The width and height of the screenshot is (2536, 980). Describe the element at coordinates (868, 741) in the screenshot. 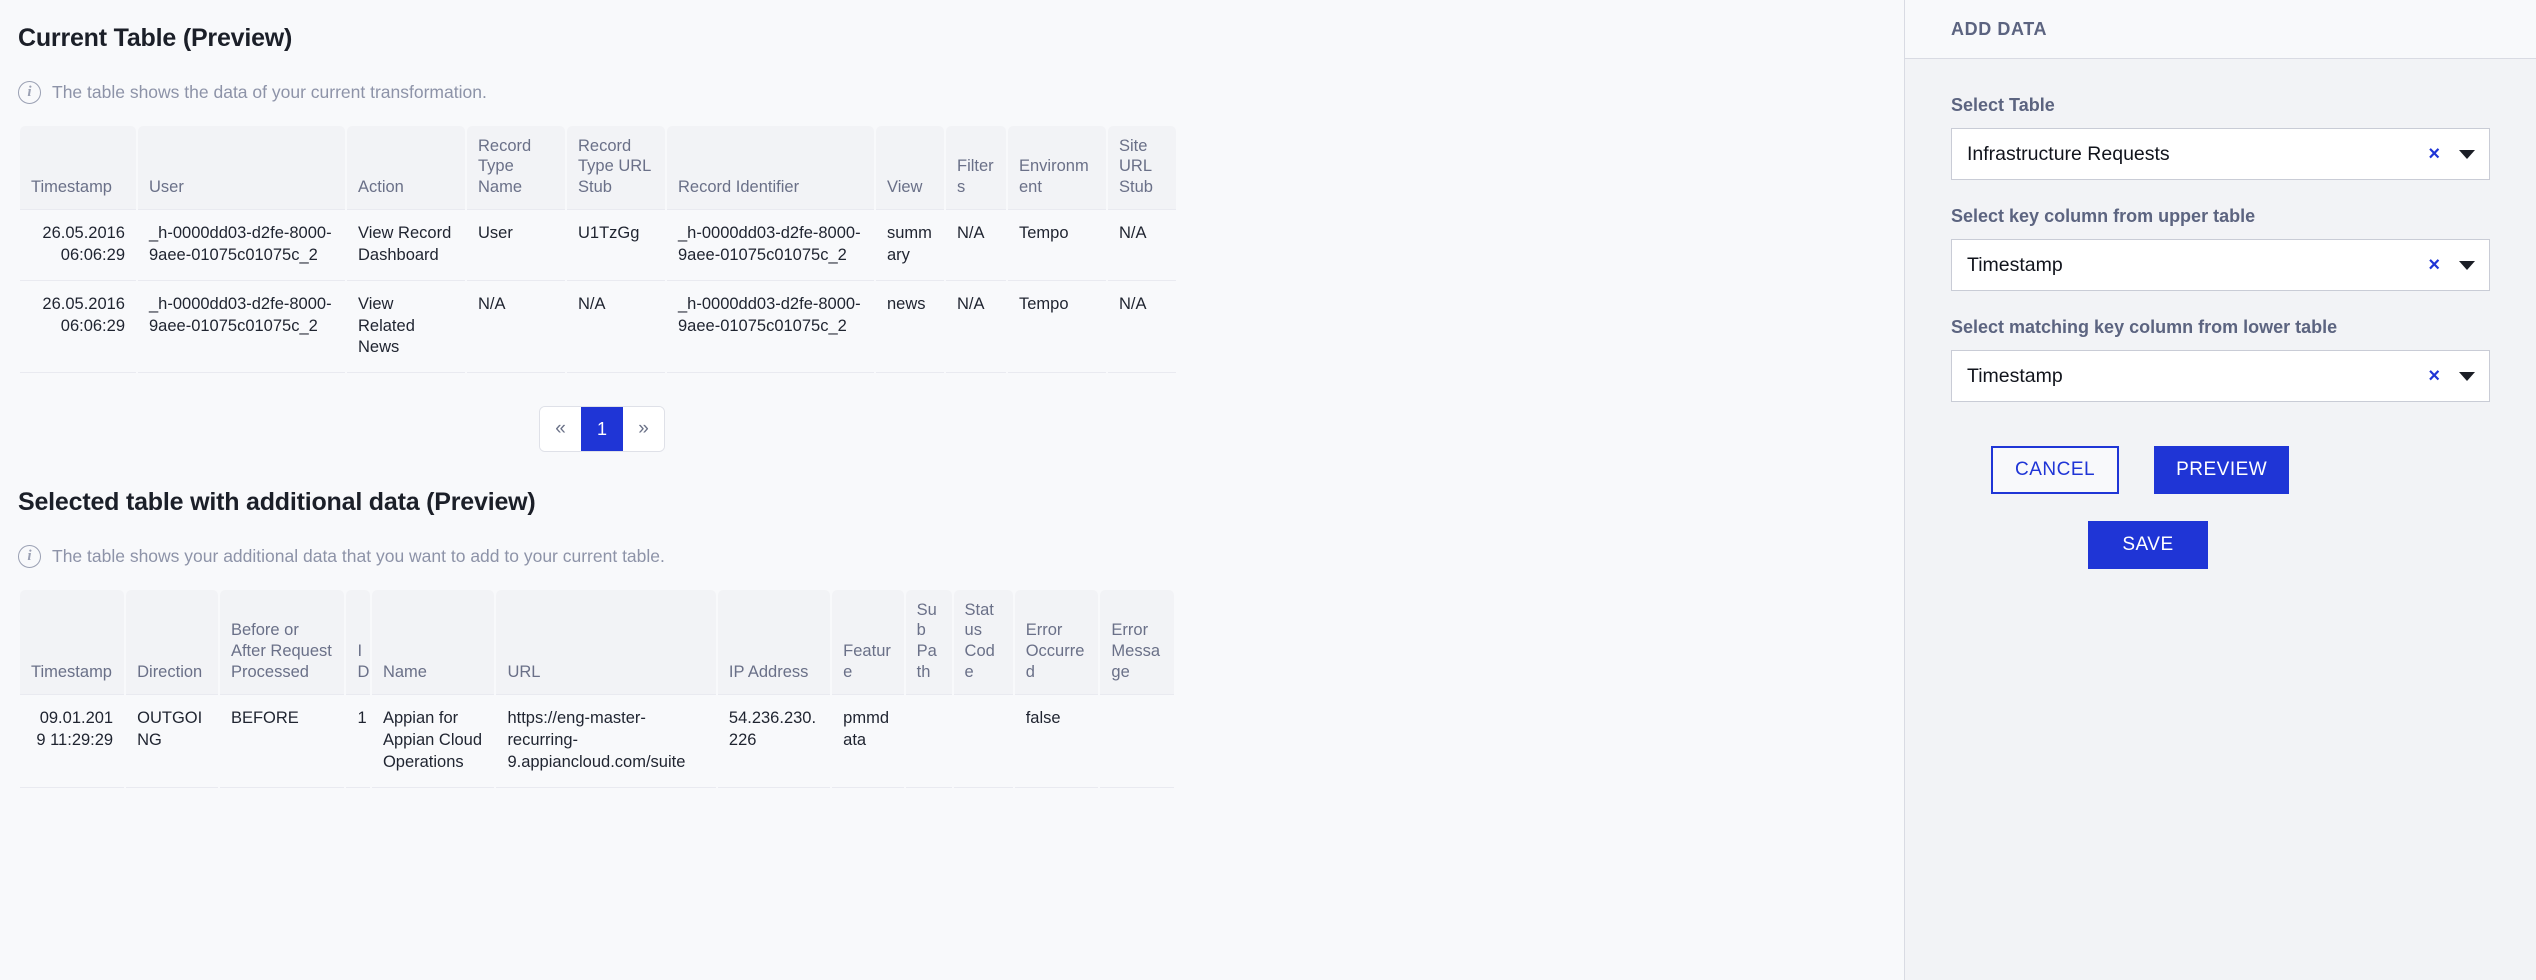

I see `cell-feature: pmmdata` at that location.